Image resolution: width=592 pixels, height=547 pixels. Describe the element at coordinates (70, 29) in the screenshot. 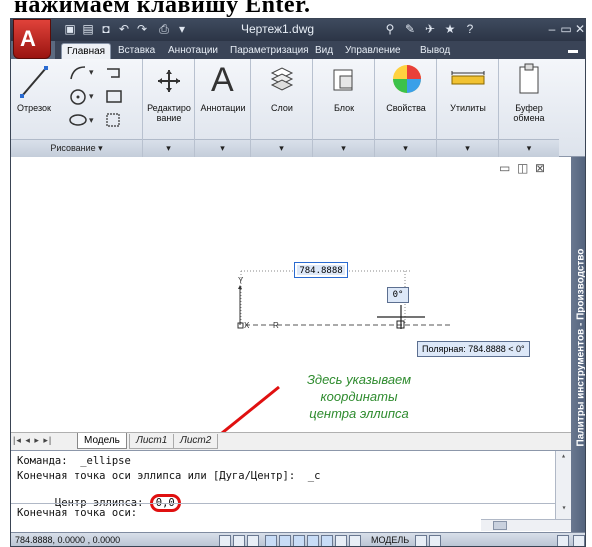

I see `new-doc-icon: ▣` at that location.